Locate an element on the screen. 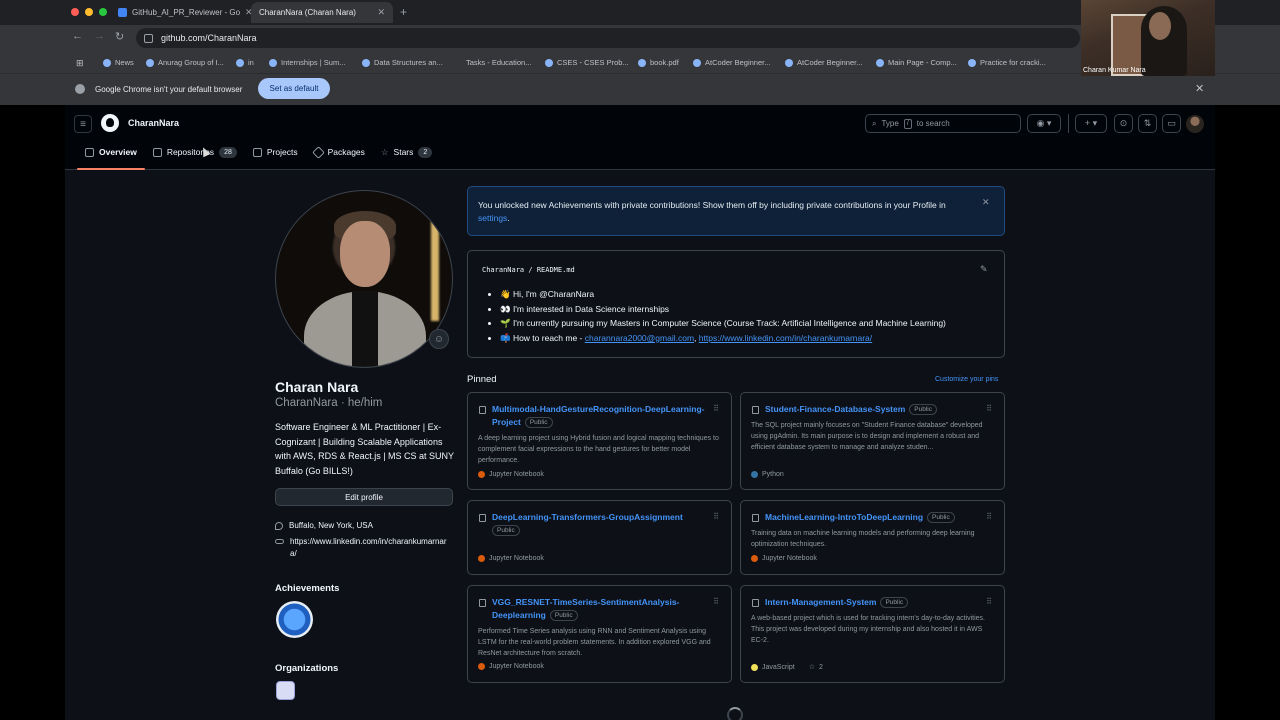 The height and width of the screenshot is (720, 1280). forward-icon: → is located at coordinates (99, 36).